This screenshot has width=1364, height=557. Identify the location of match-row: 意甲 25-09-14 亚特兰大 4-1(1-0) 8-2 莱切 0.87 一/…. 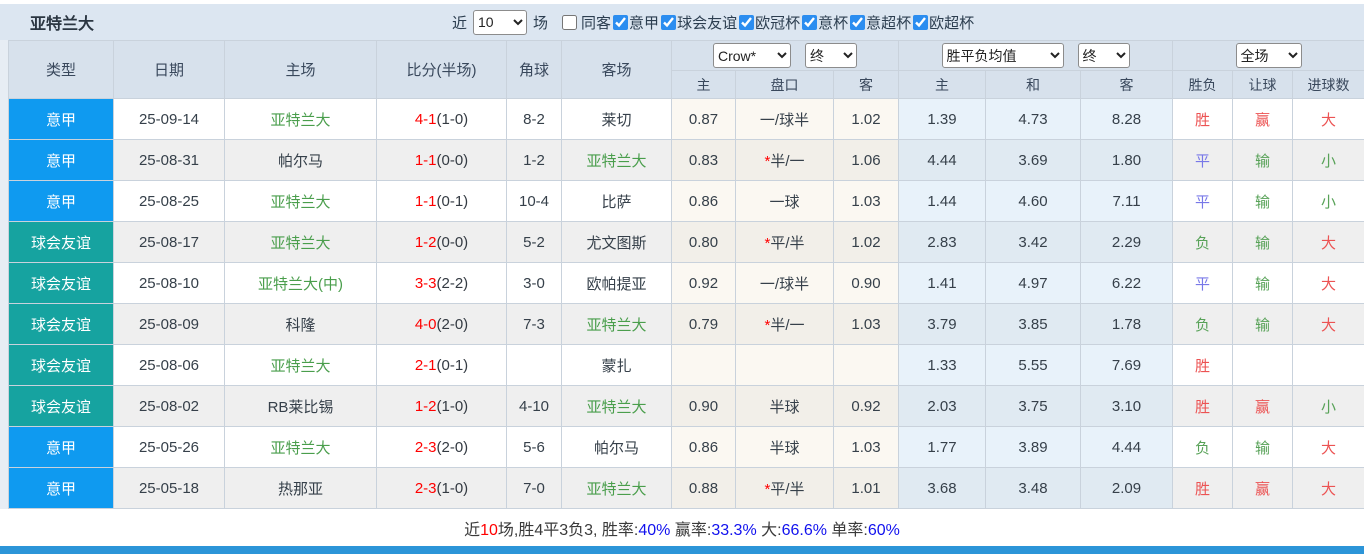
(686, 119).